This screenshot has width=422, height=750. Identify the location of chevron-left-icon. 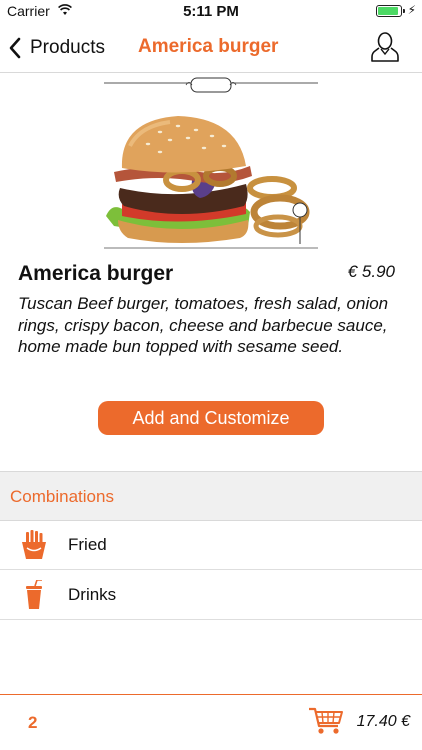
(15, 48).